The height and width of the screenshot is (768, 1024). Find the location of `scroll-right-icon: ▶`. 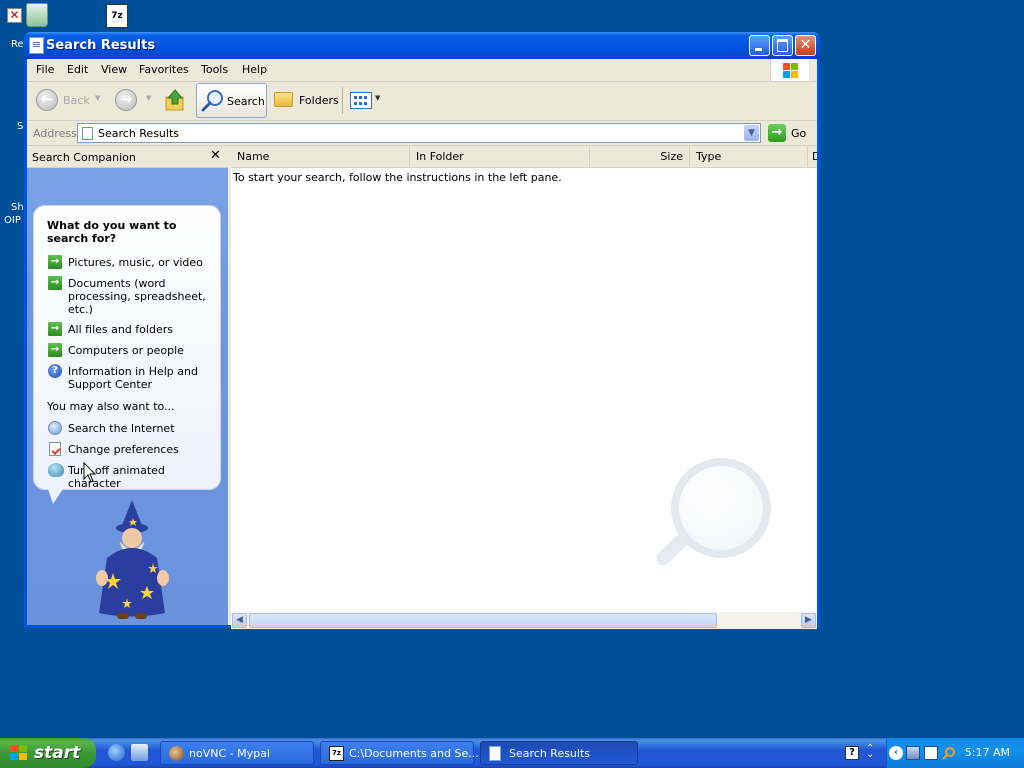

scroll-right-icon: ▶ is located at coordinates (808, 620).